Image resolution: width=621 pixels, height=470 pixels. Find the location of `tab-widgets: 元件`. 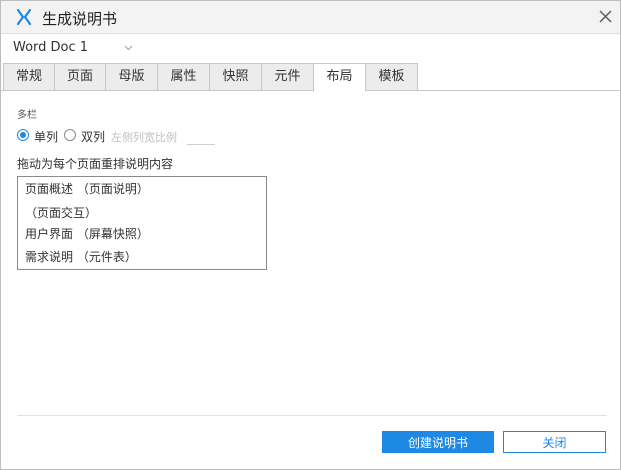

tab-widgets: 元件 is located at coordinates (287, 77).